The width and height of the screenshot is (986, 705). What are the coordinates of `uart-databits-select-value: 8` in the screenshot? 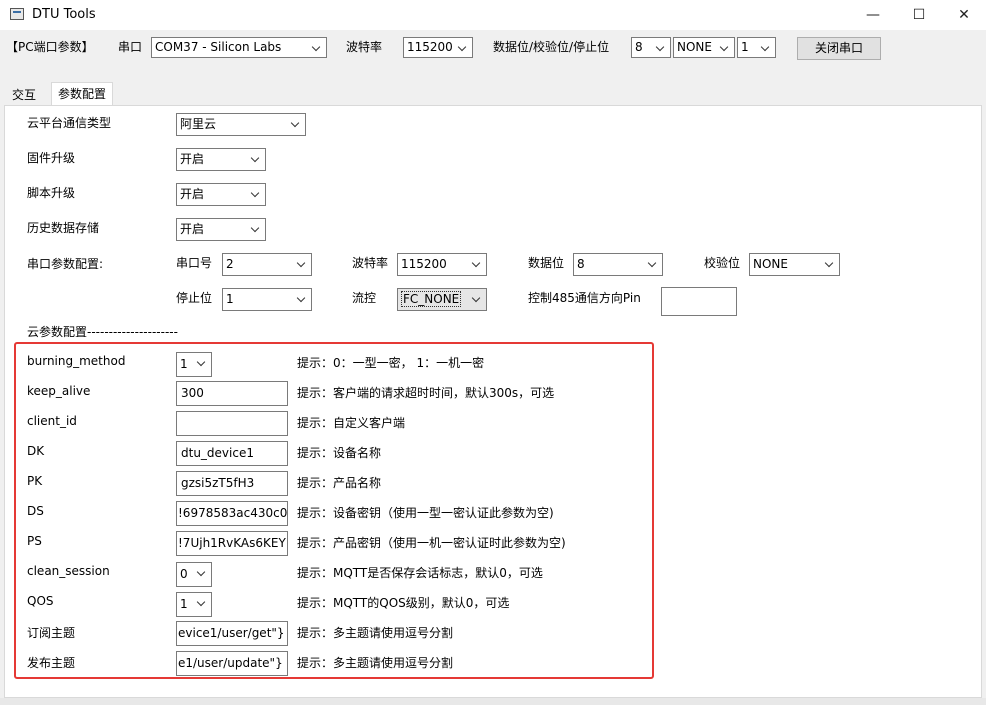 It's located at (581, 264).